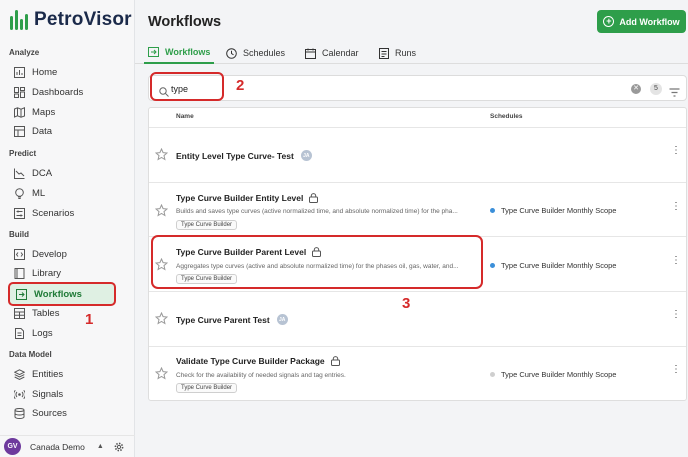  I want to click on sidebar-item-dca: DCA, so click(64, 173).